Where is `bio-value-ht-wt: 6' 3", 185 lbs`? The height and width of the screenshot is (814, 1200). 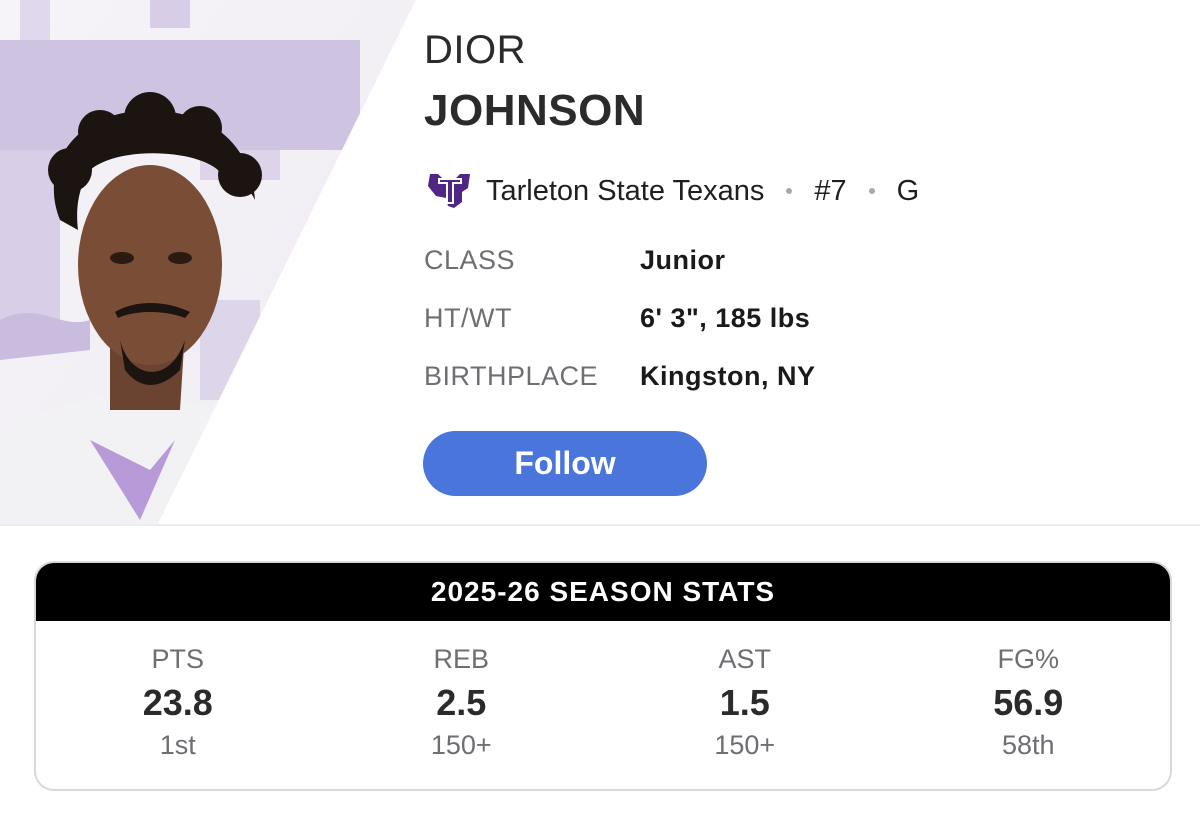 bio-value-ht-wt: 6' 3", 185 lbs is located at coordinates (725, 318).